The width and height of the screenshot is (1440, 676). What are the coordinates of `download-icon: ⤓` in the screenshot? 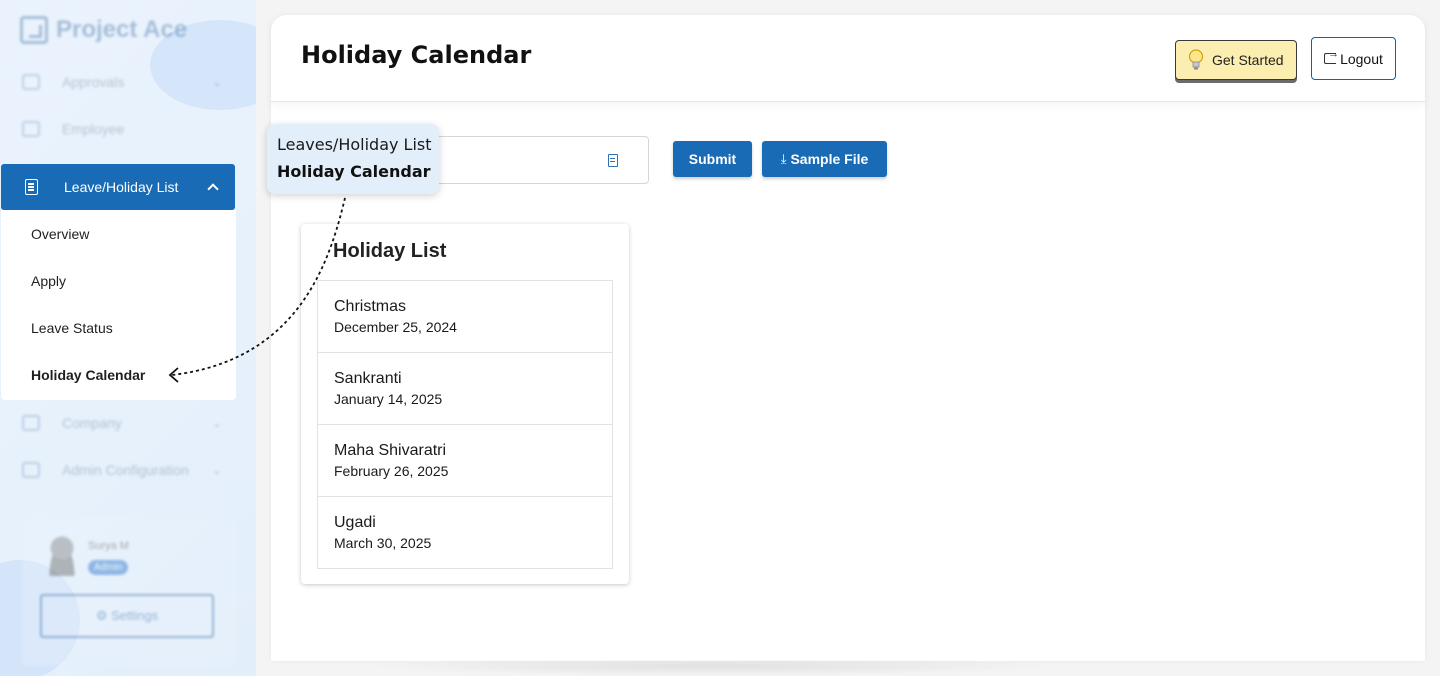 It's located at (783, 158).